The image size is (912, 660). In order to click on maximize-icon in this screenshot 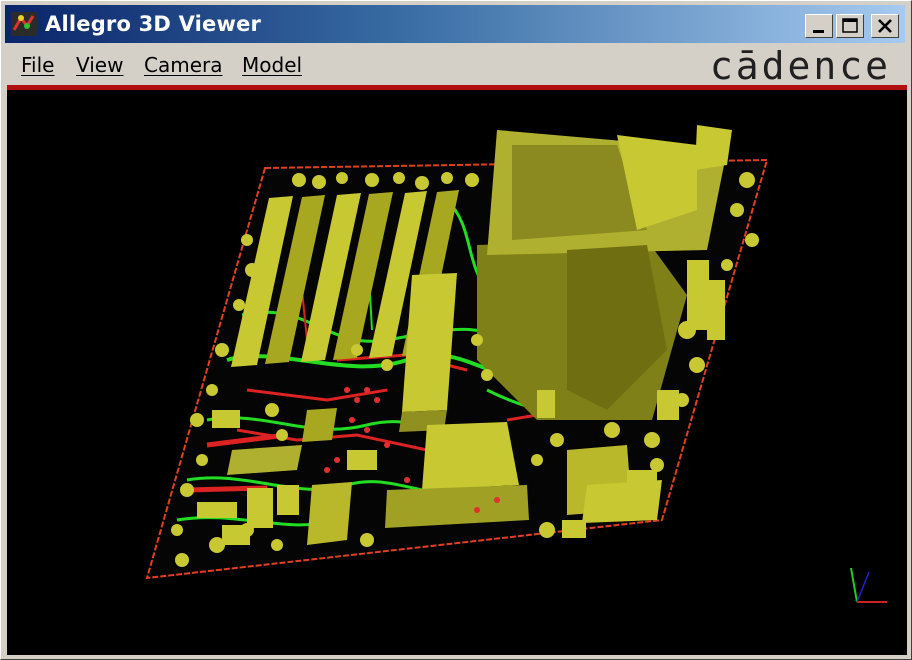, I will do `click(850, 25)`.